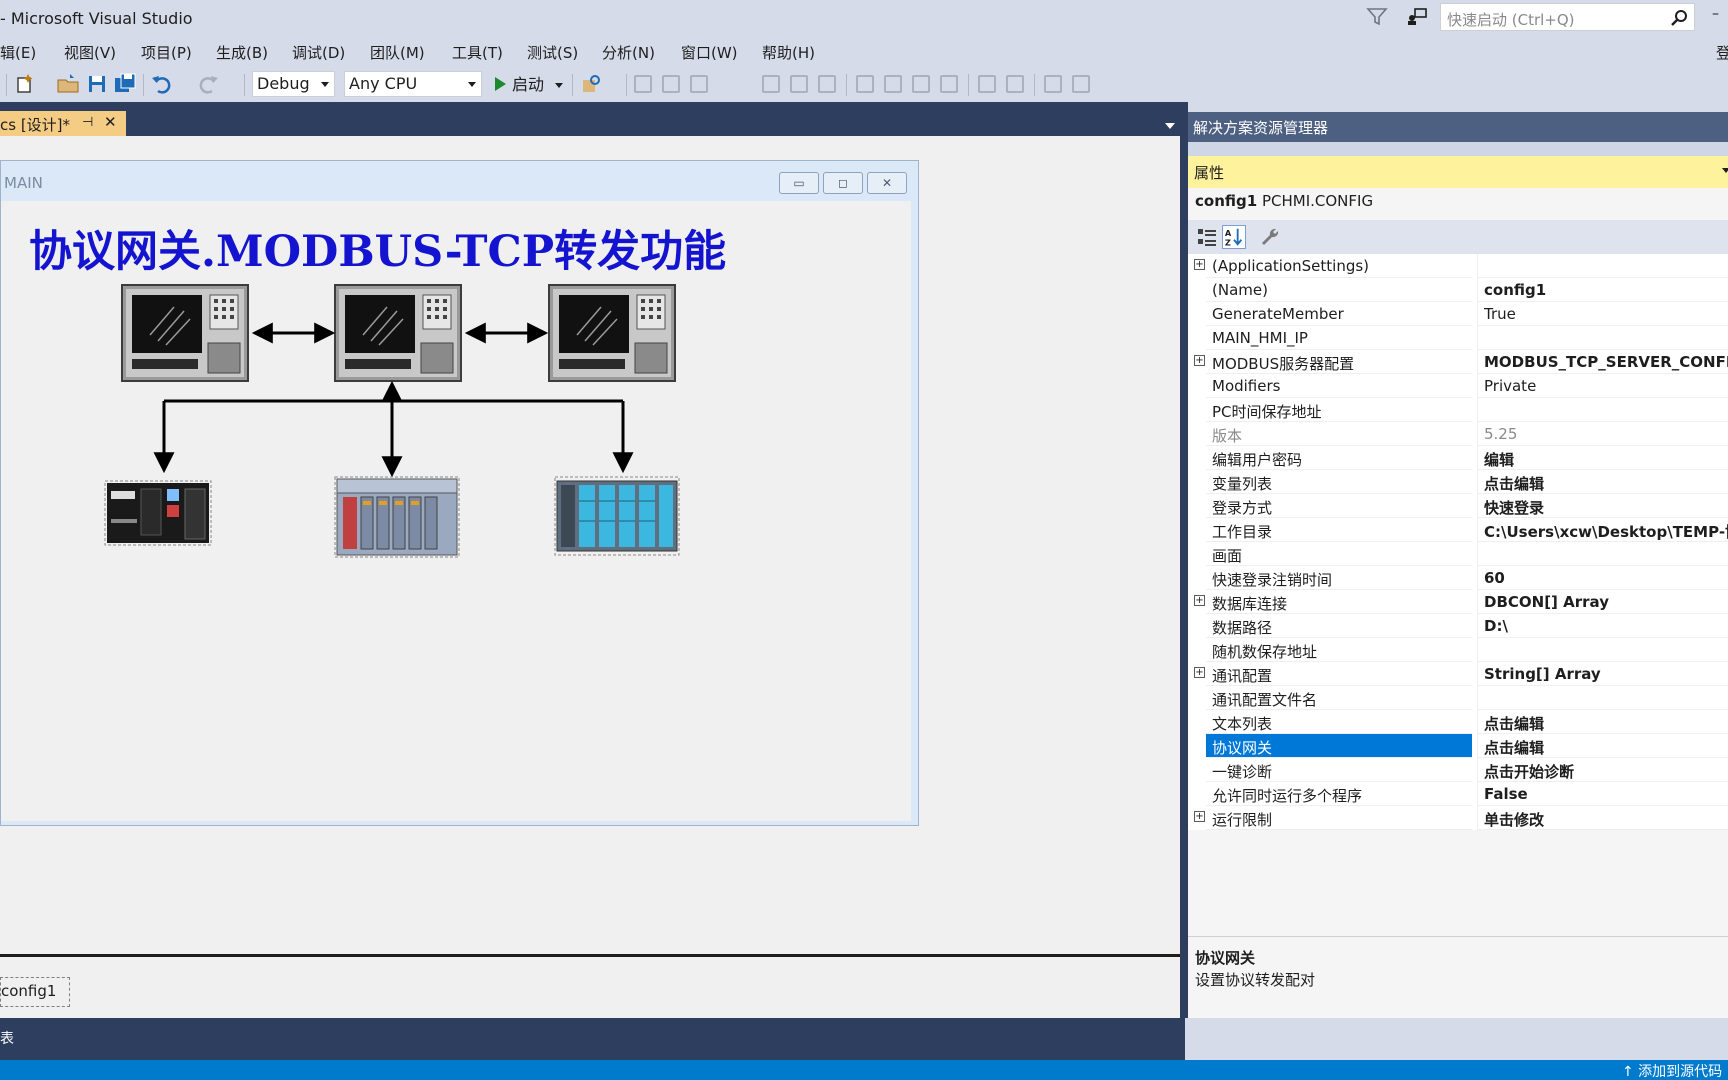  Describe the element at coordinates (1081, 84) in the screenshot. I see `send-to-back-icon` at that location.